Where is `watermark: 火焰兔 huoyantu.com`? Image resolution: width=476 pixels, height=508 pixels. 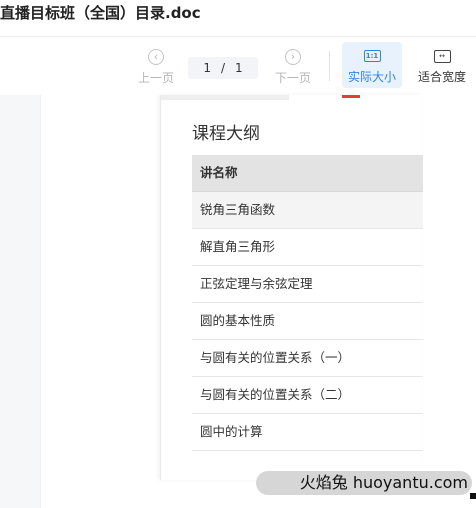 watermark: 火焰兔 huoyantu.com is located at coordinates (364, 483).